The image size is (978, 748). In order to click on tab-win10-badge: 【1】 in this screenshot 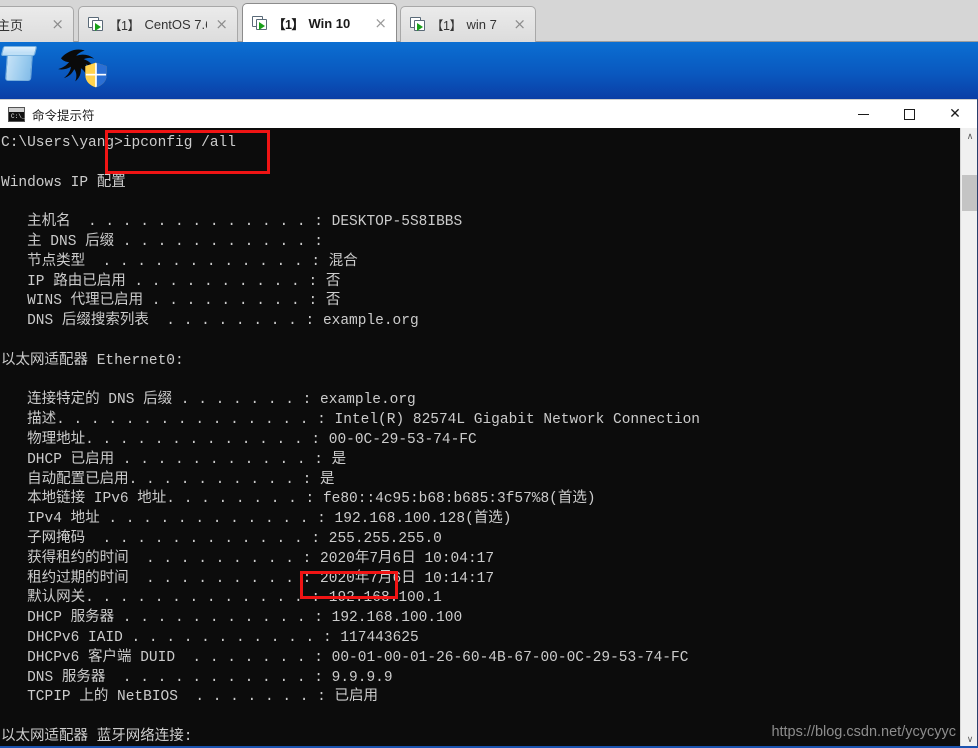, I will do `click(288, 24)`.